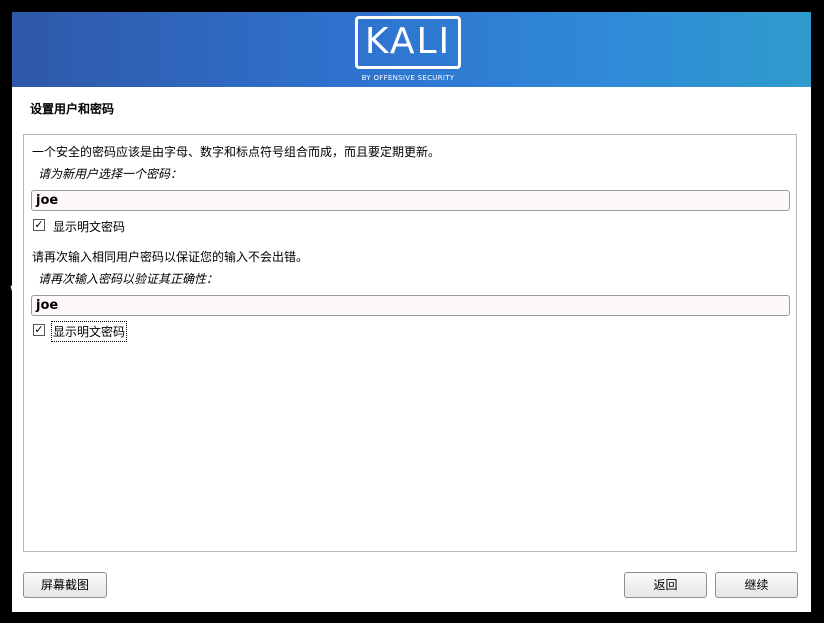  I want to click on password-label: 请为新用户选择一个密码：, so click(110, 174).